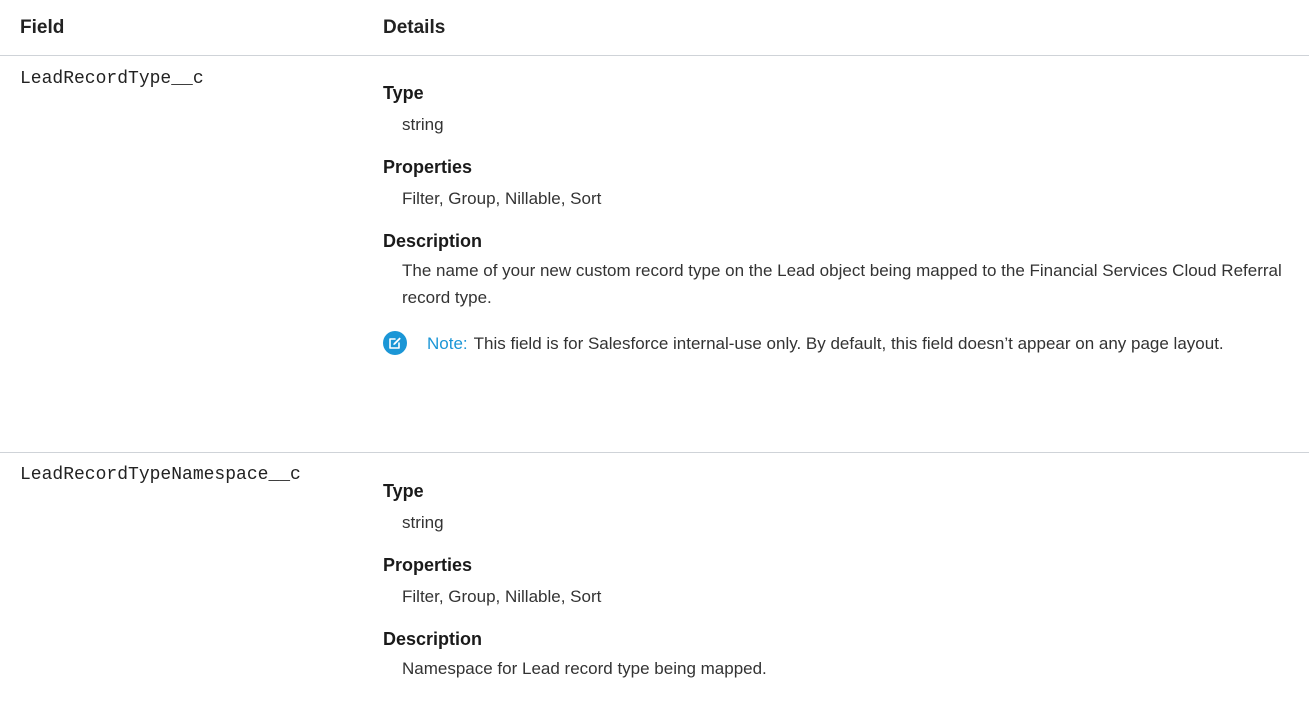 This screenshot has height=720, width=1309. Describe the element at coordinates (42, 27) in the screenshot. I see `column-header-field: Field` at that location.